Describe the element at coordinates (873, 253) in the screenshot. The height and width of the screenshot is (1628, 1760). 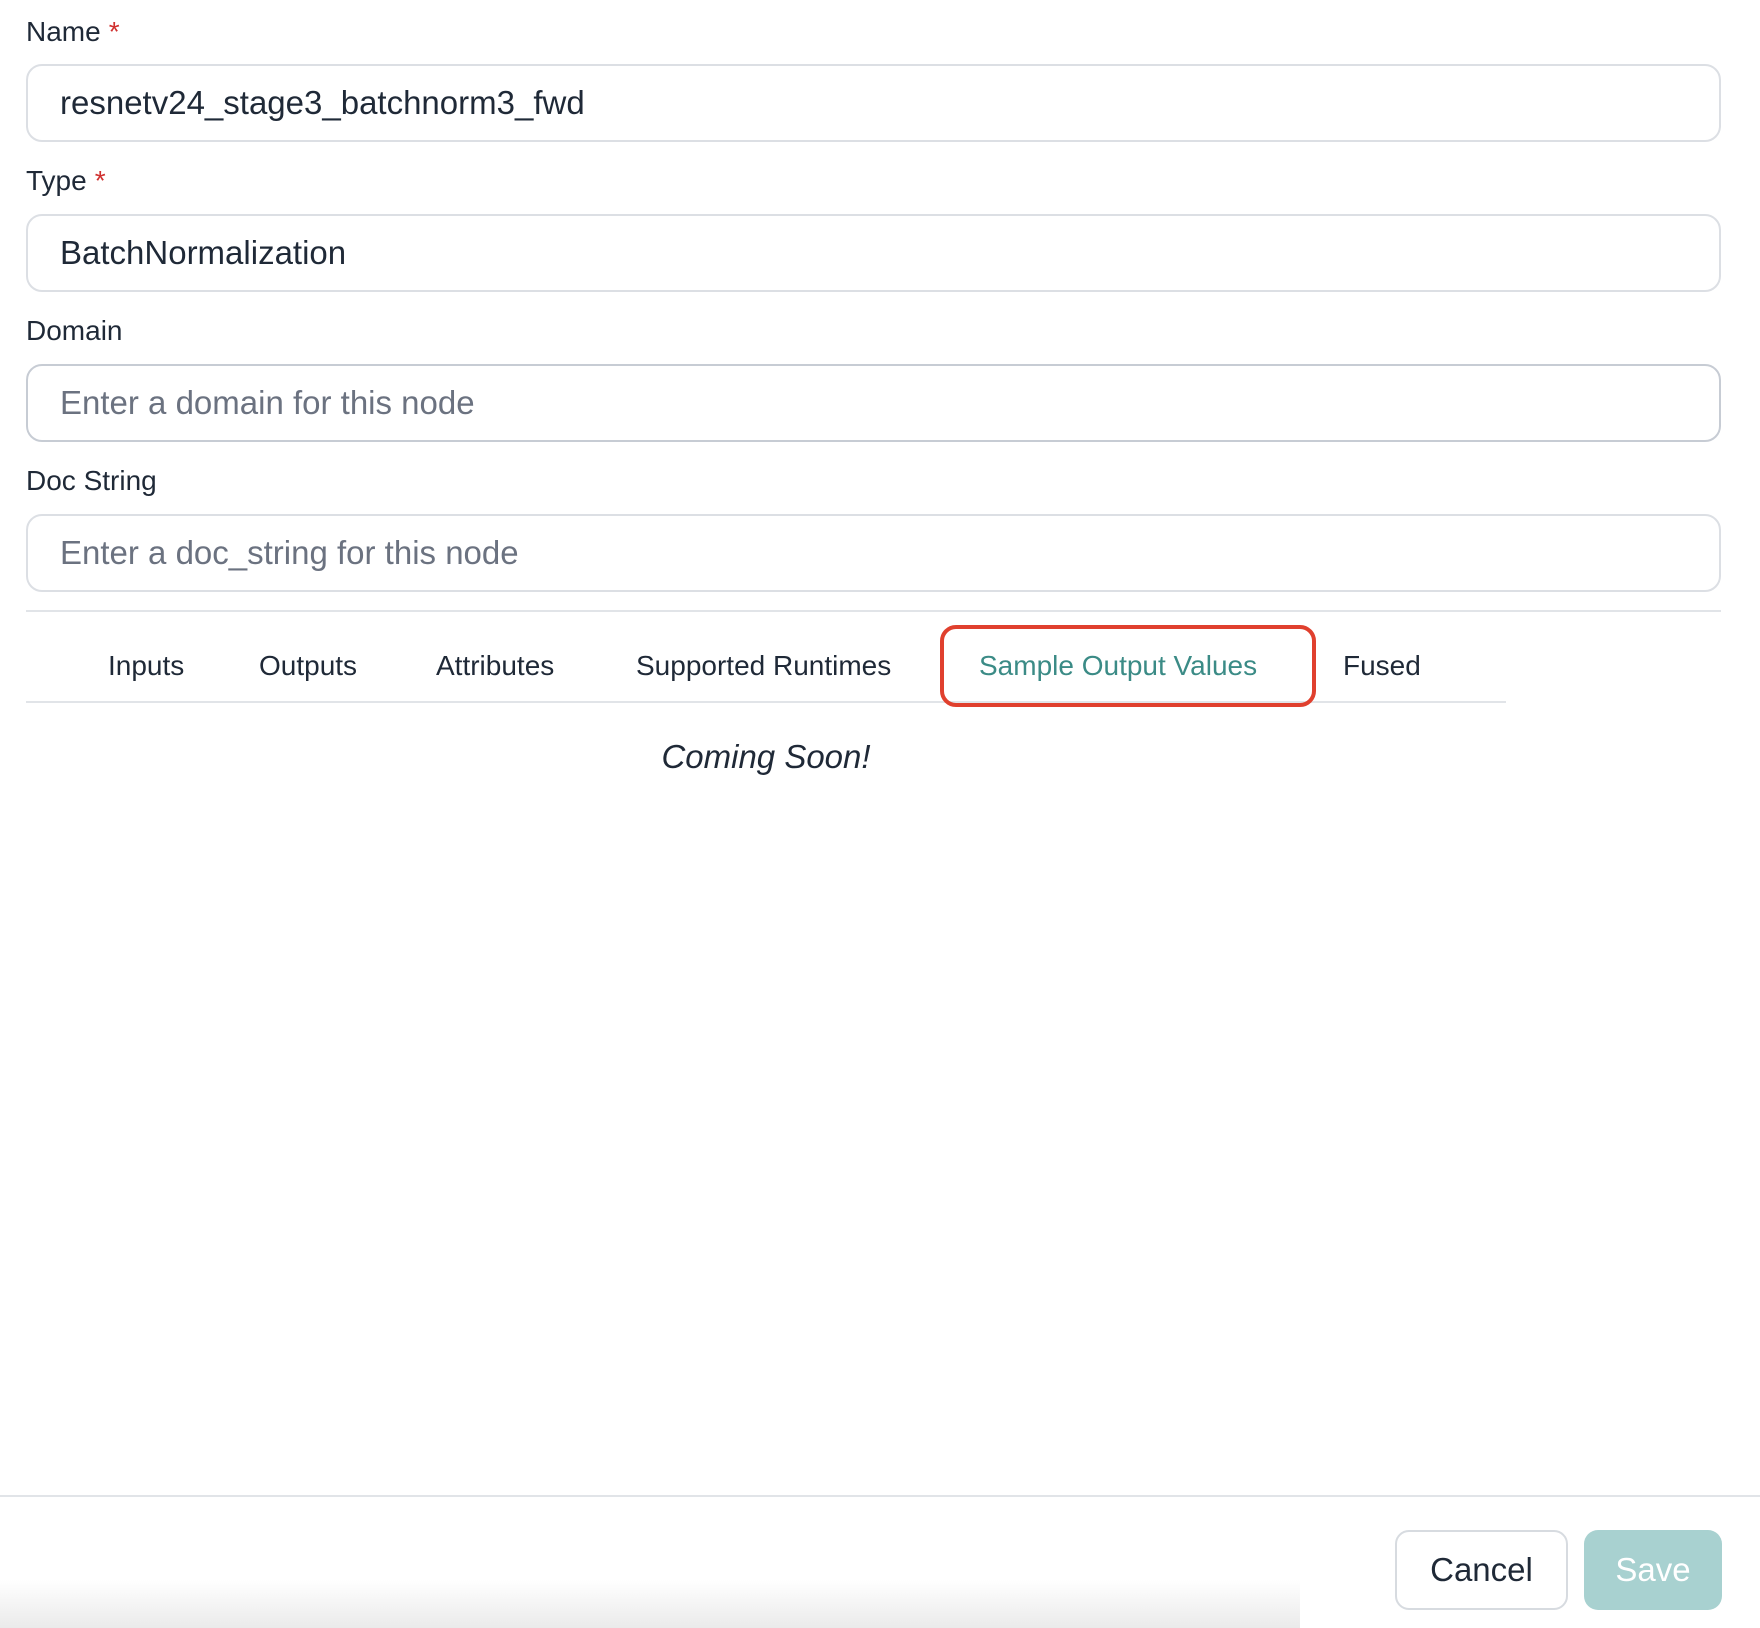
I see `type-input` at that location.